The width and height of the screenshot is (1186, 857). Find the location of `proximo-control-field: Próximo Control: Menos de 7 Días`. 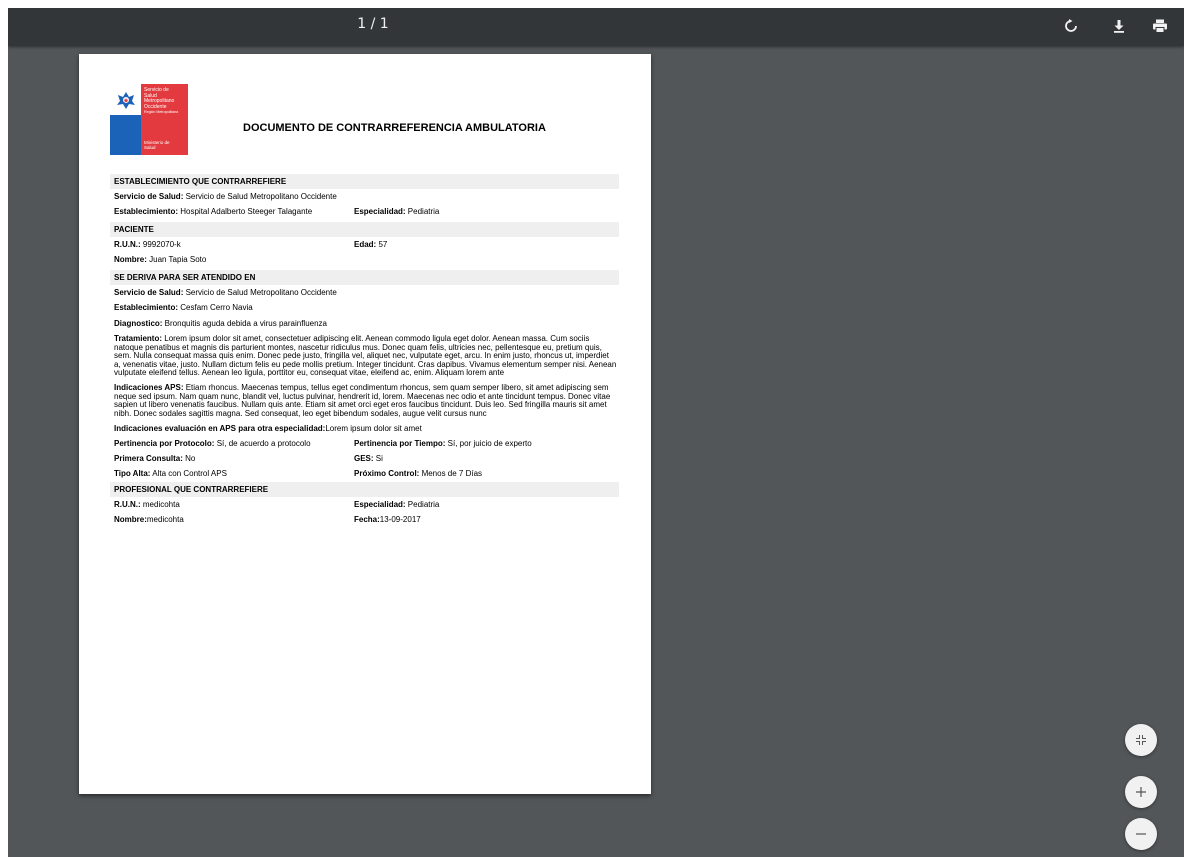

proximo-control-field: Próximo Control: Menos de 7 Días is located at coordinates (418, 474).